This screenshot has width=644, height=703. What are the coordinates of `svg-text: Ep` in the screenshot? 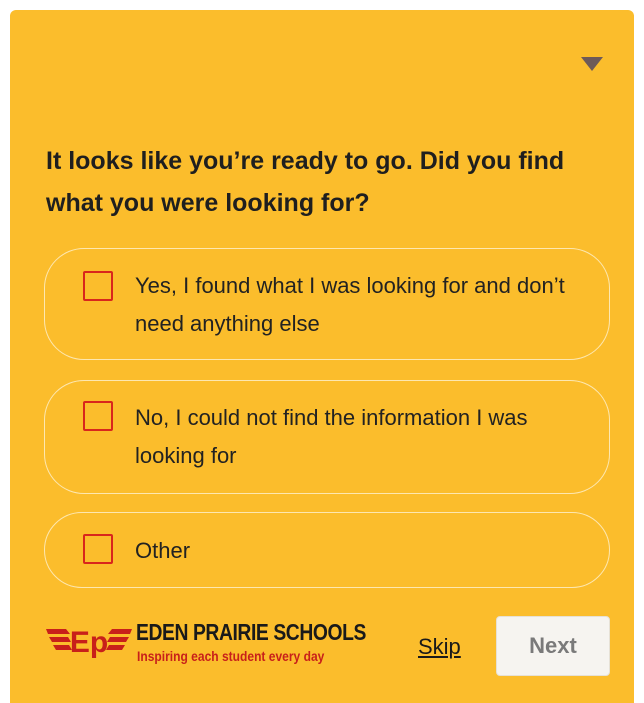 It's located at (89, 642).